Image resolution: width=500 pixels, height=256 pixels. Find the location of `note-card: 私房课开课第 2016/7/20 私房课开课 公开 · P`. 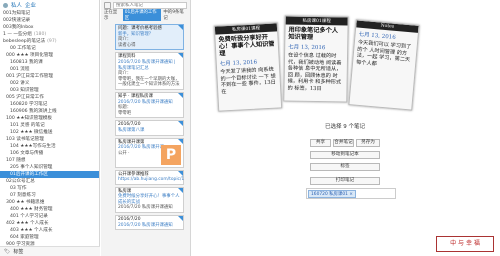

note-card: 私房课开课第 2016/7/20 私房课开课 公开 · P is located at coordinates (149, 152).